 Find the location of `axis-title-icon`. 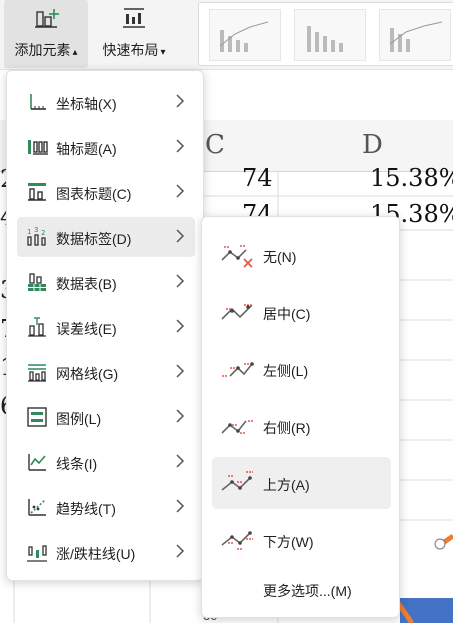

axis-title-icon is located at coordinates (38, 147).